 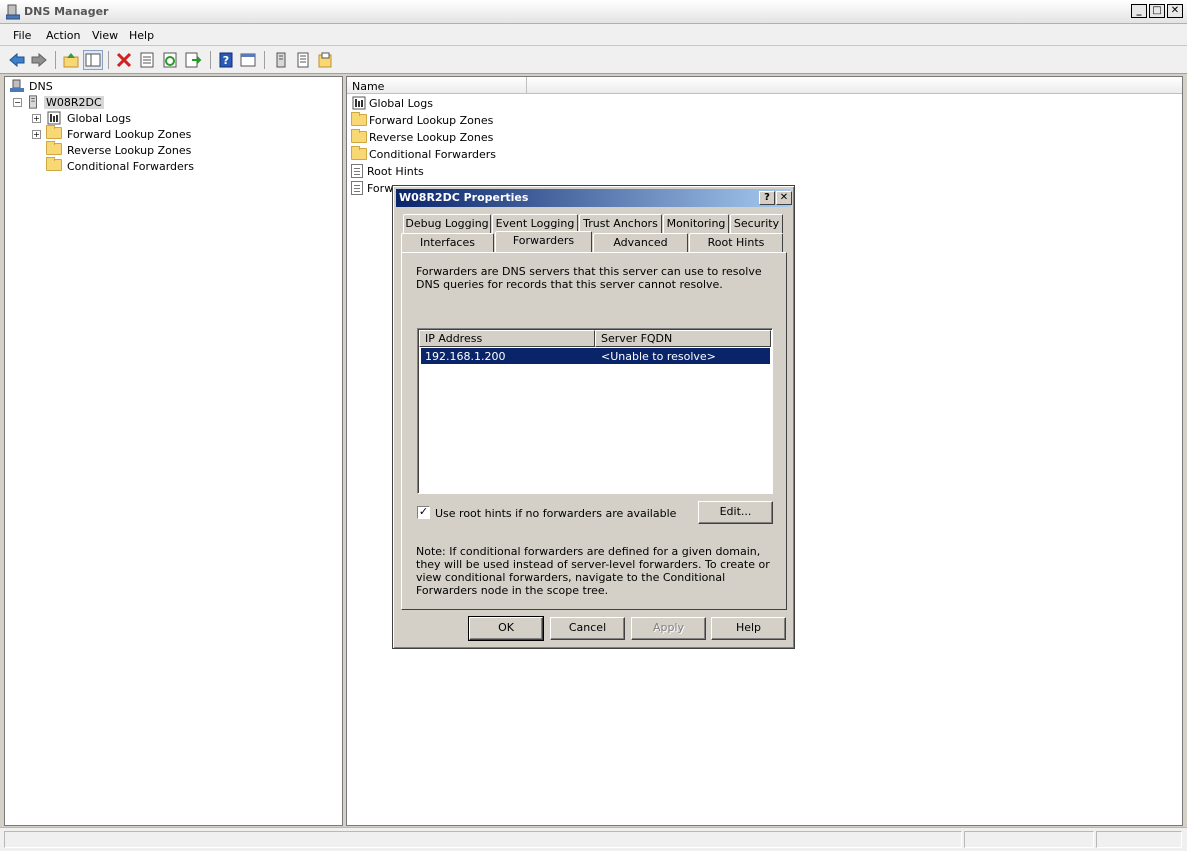 I want to click on tree-label: Reverse Lookup Zones, so click(x=129, y=150).